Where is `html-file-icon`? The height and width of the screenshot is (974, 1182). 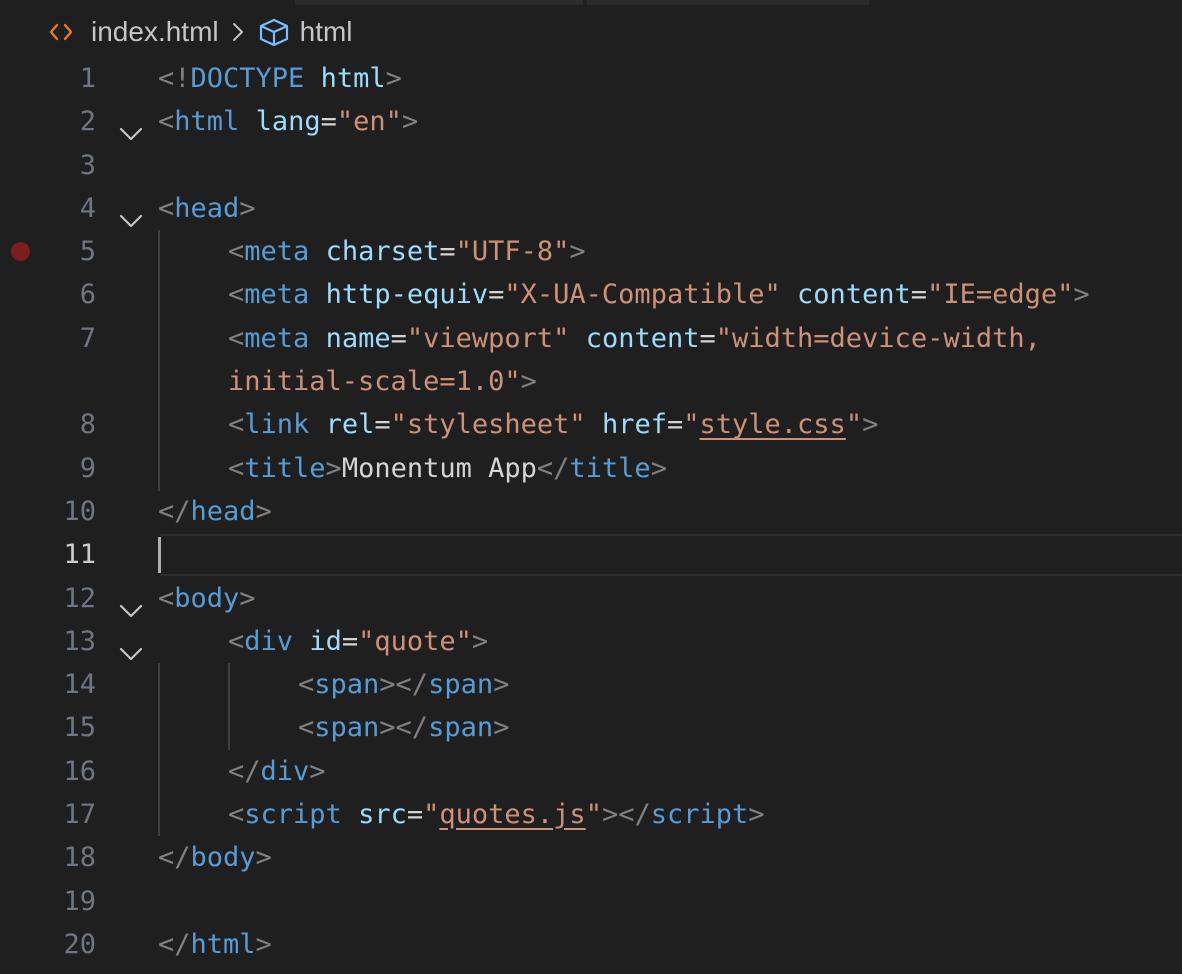
html-file-icon is located at coordinates (61, 32).